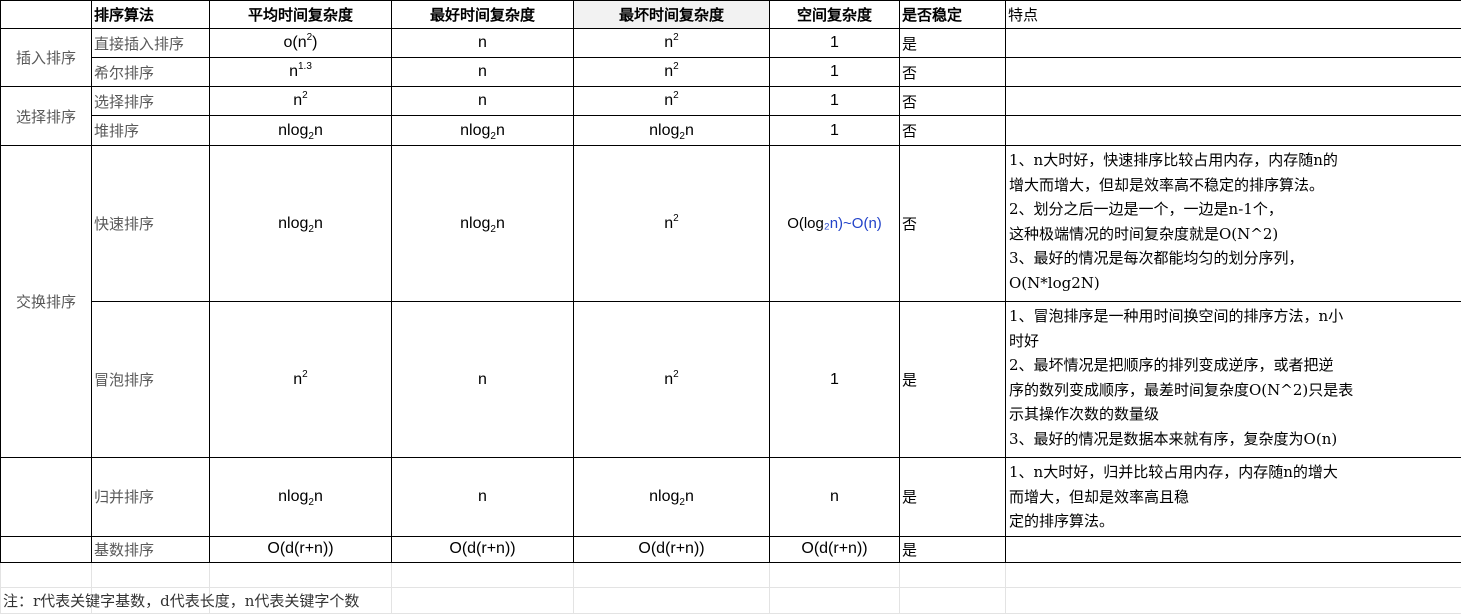 The height and width of the screenshot is (614, 1461). Describe the element at coordinates (835, 497) in the screenshot. I see `space-complexity-cell: n` at that location.